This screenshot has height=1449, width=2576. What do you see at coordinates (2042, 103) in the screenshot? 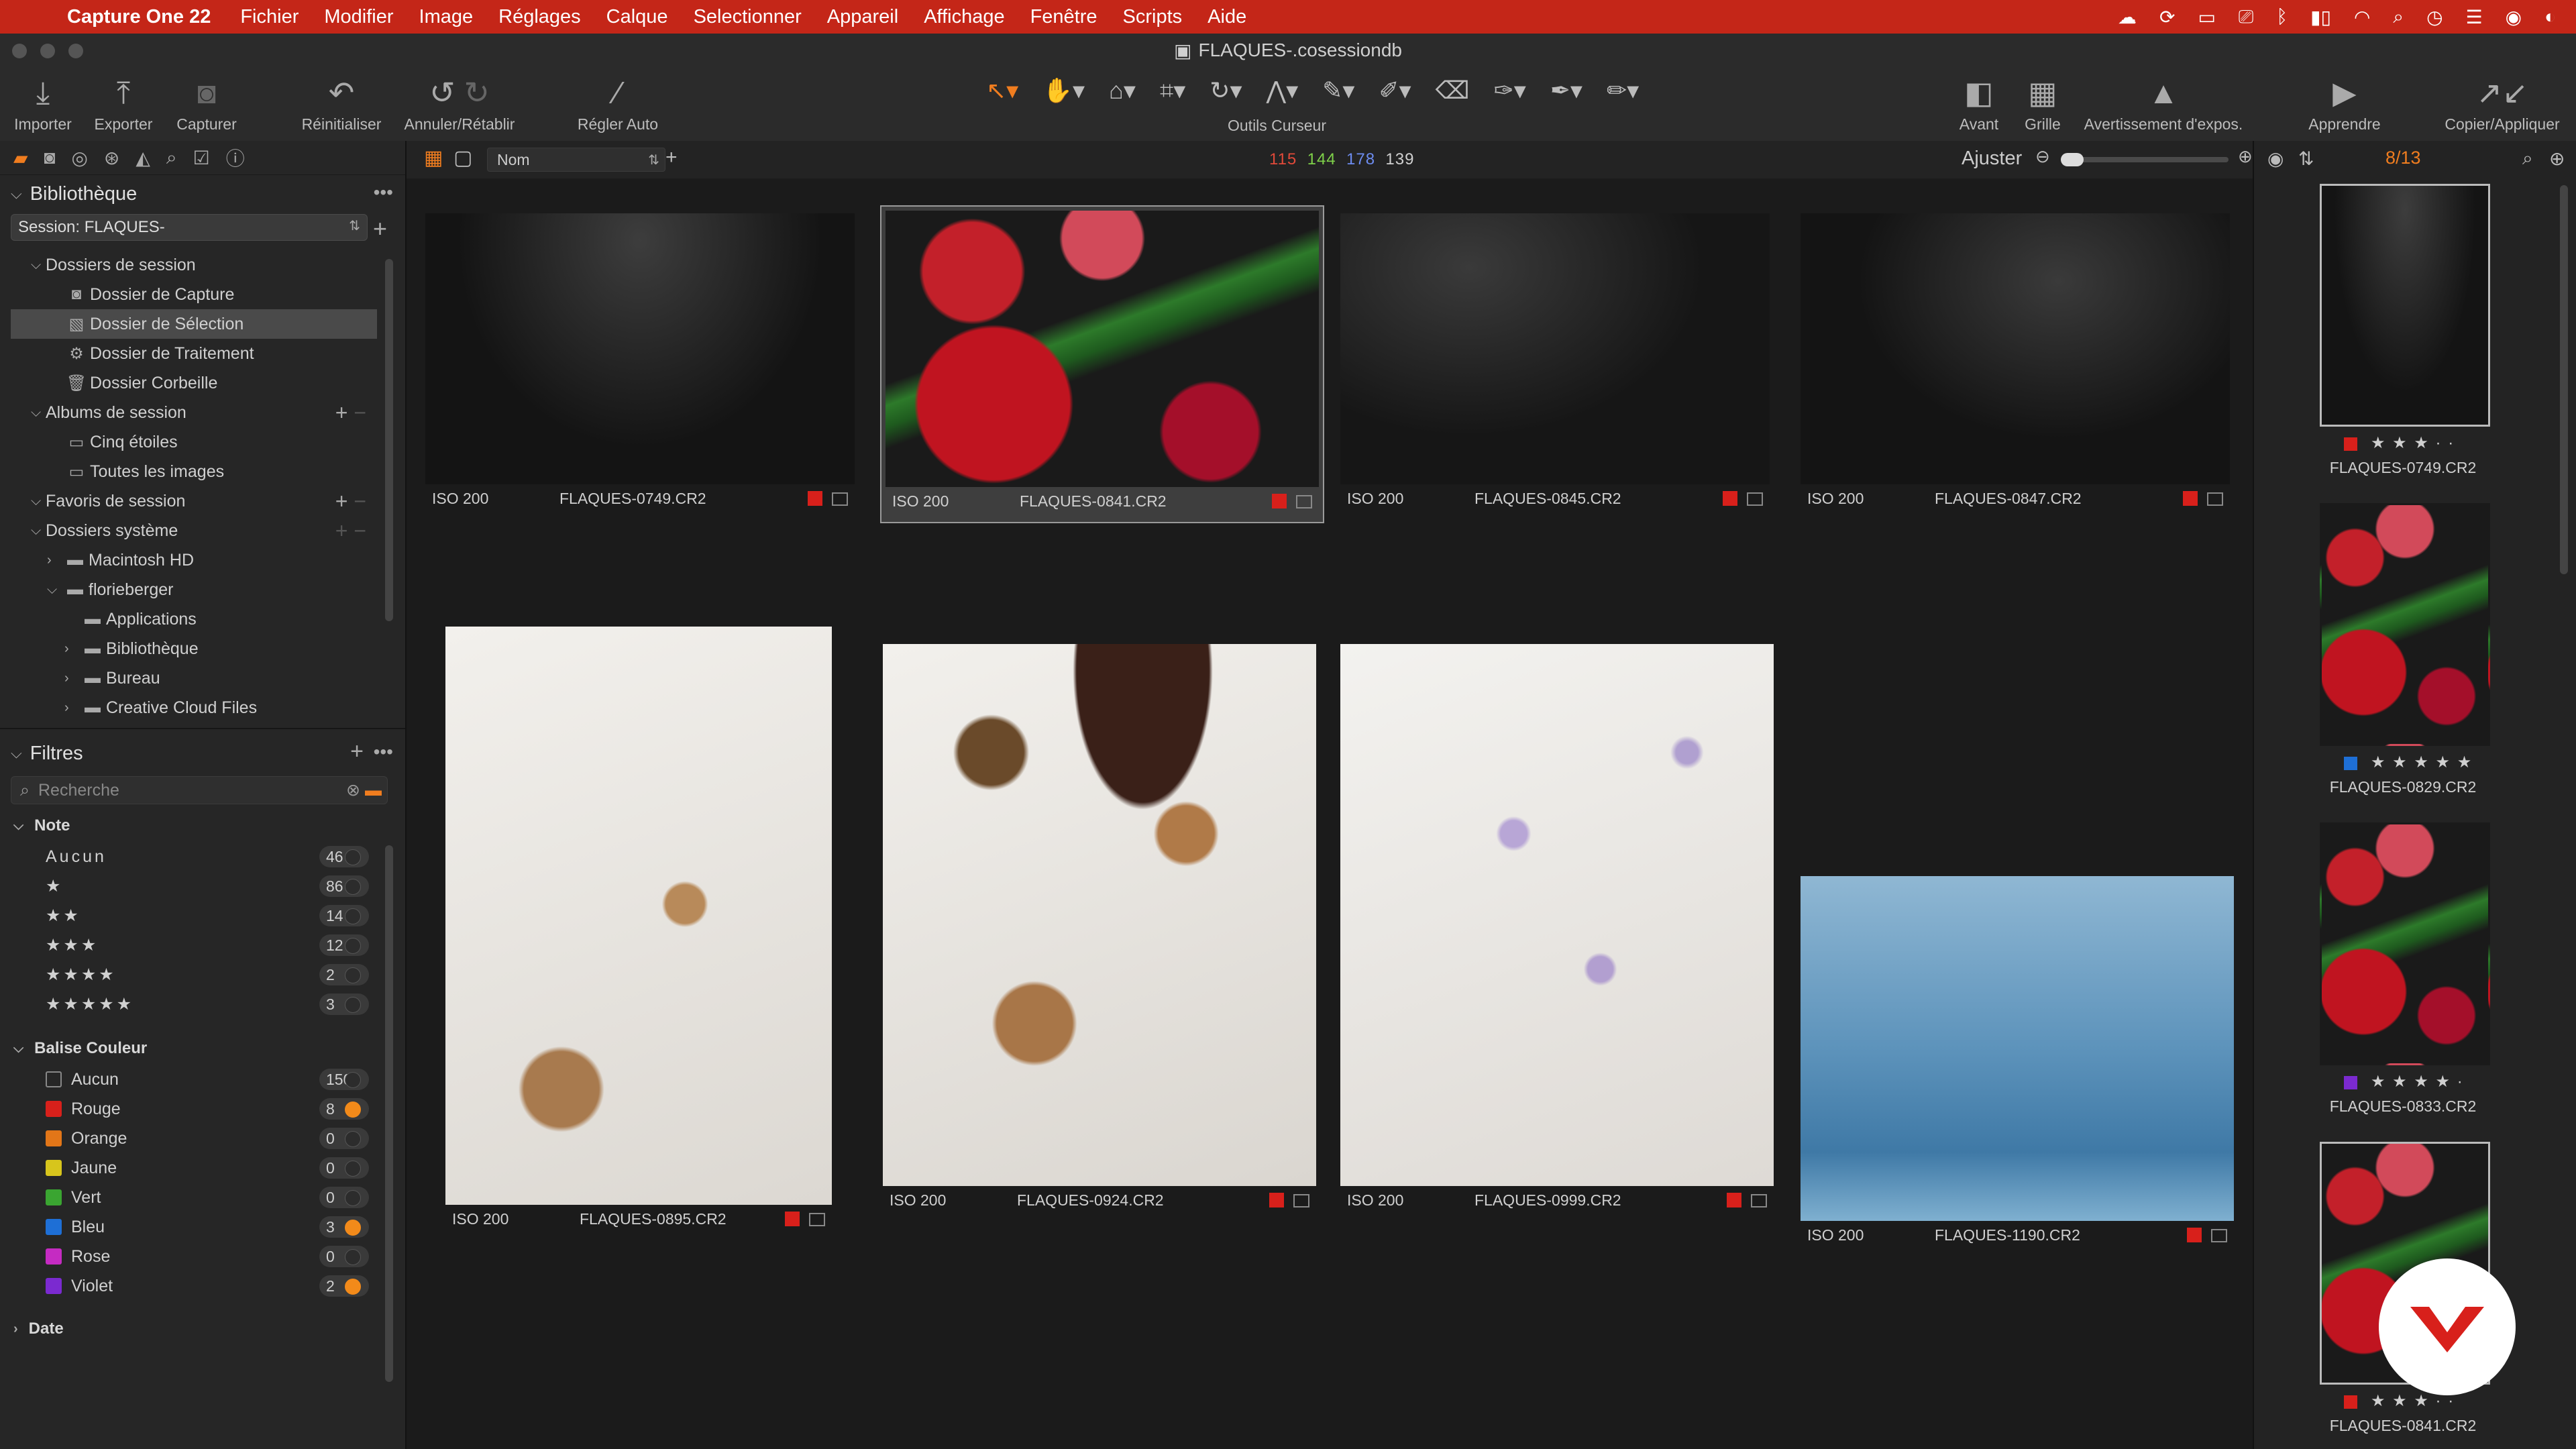
I see `grid-button: ▦ Grille` at bounding box center [2042, 103].